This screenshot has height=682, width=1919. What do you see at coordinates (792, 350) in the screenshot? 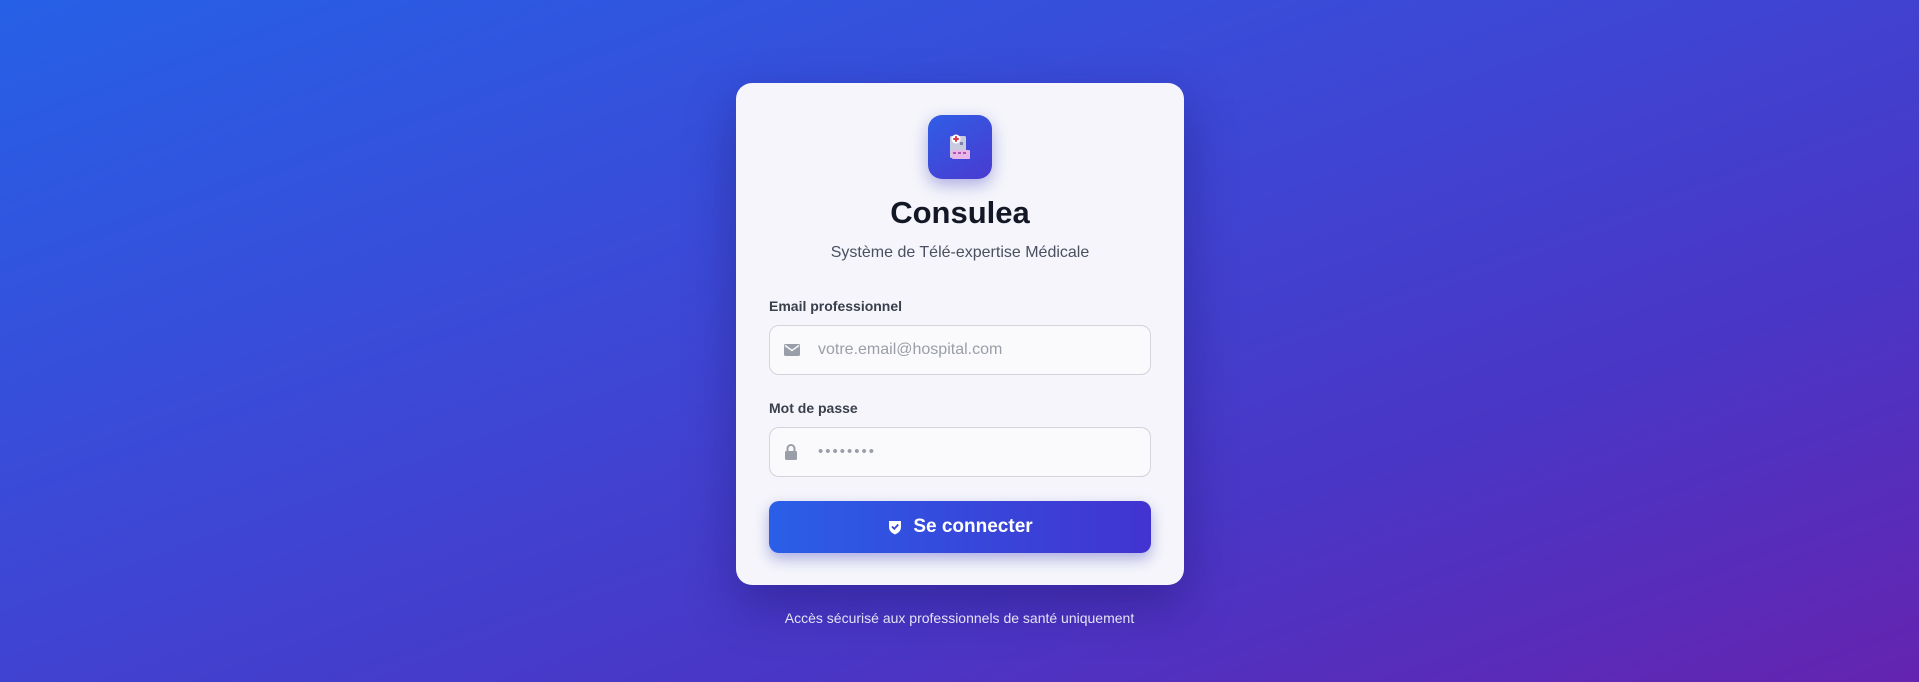
I see `envelope-icon` at bounding box center [792, 350].